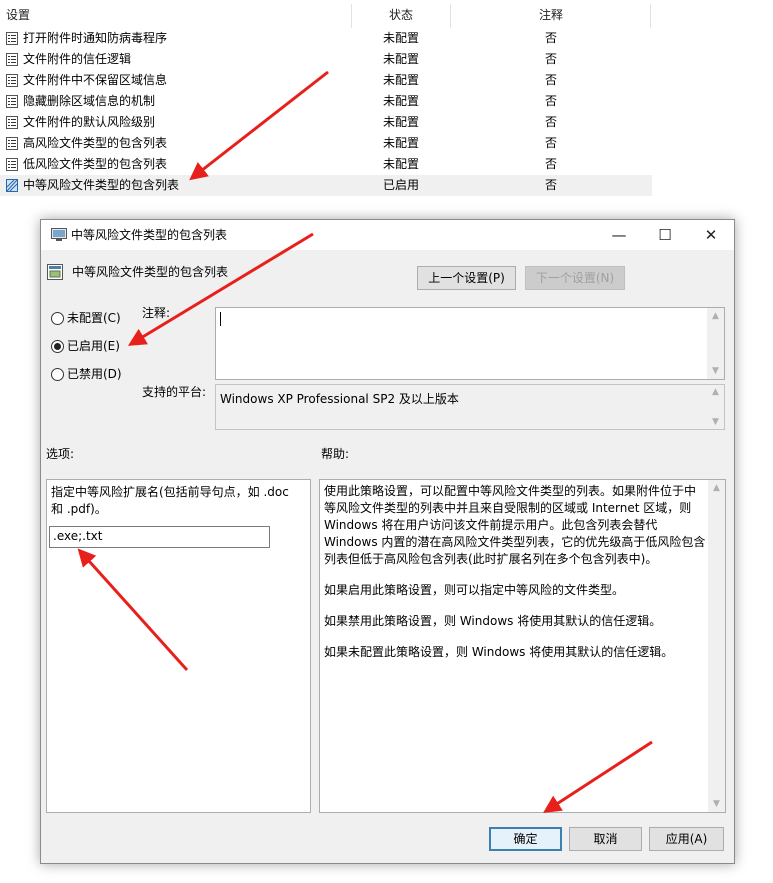  What do you see at coordinates (686, 839) in the screenshot?
I see `apply-button: 应用(A)` at bounding box center [686, 839].